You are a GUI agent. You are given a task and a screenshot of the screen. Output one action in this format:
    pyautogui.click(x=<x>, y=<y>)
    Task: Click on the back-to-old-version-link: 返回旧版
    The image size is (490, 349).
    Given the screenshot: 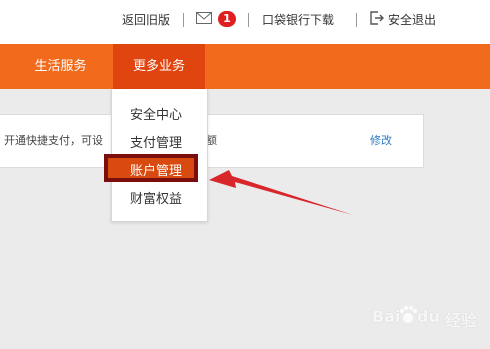 What is the action you would take?
    pyautogui.click(x=146, y=20)
    